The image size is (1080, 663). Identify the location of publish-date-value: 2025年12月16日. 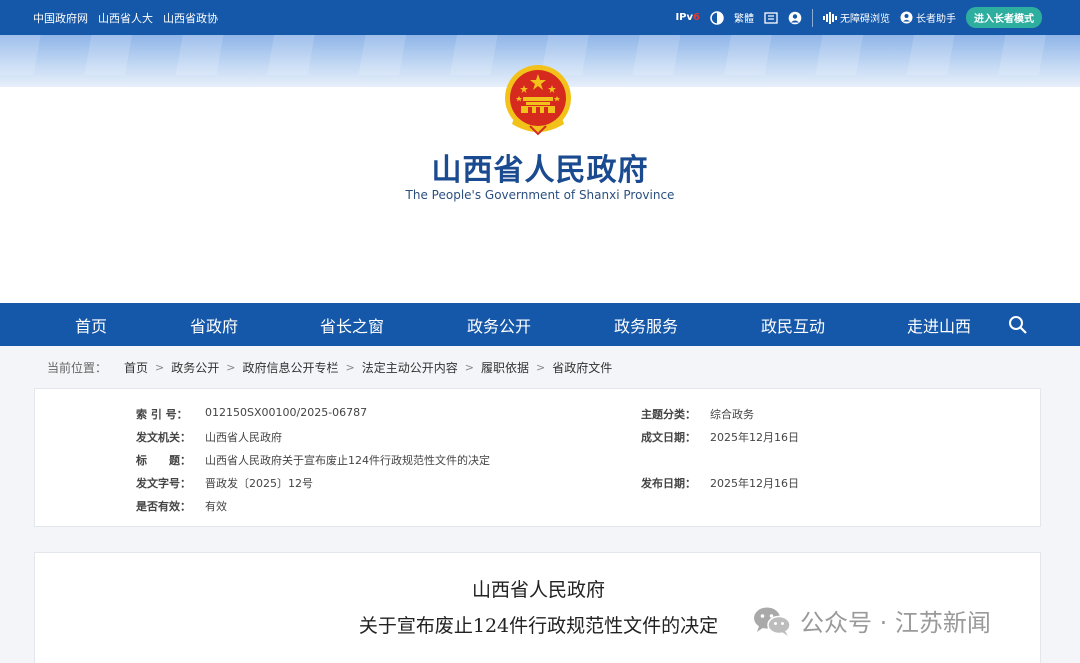
(754, 483).